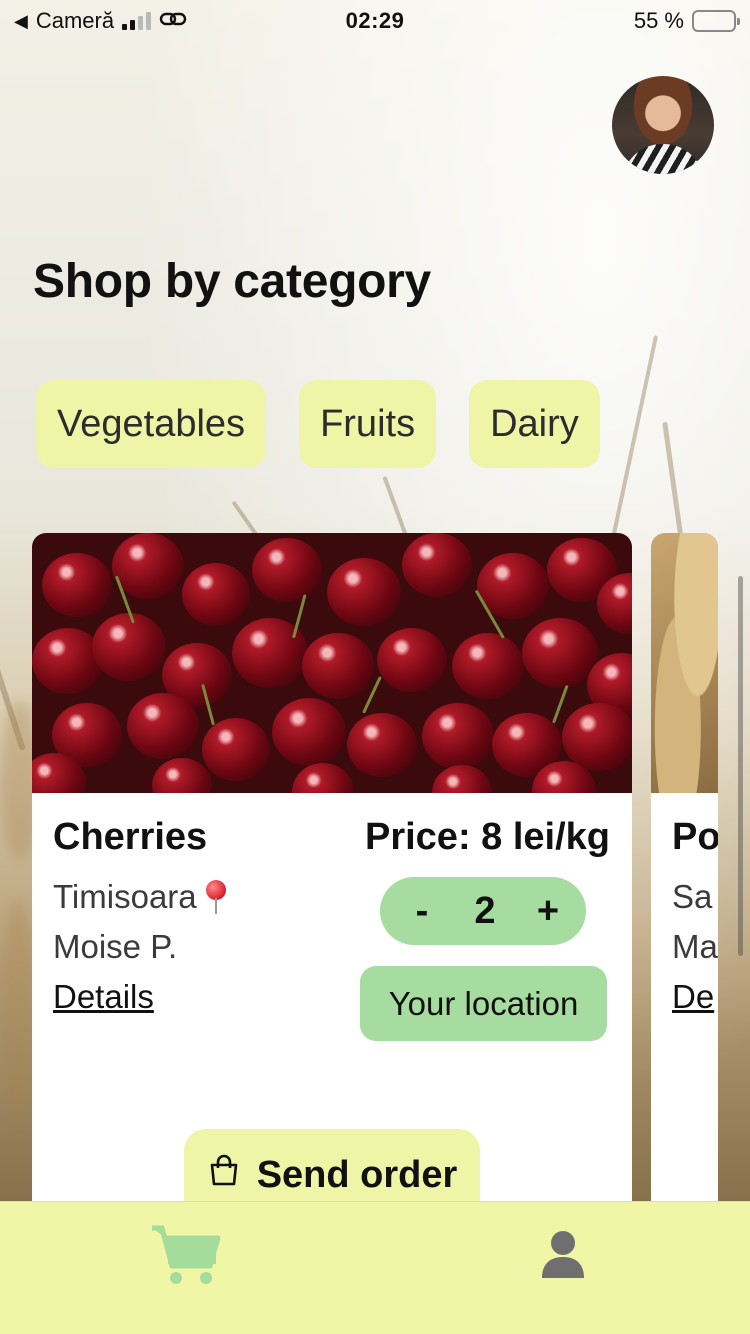  Describe the element at coordinates (692, 896) in the screenshot. I see `product-city-next: Sa` at that location.